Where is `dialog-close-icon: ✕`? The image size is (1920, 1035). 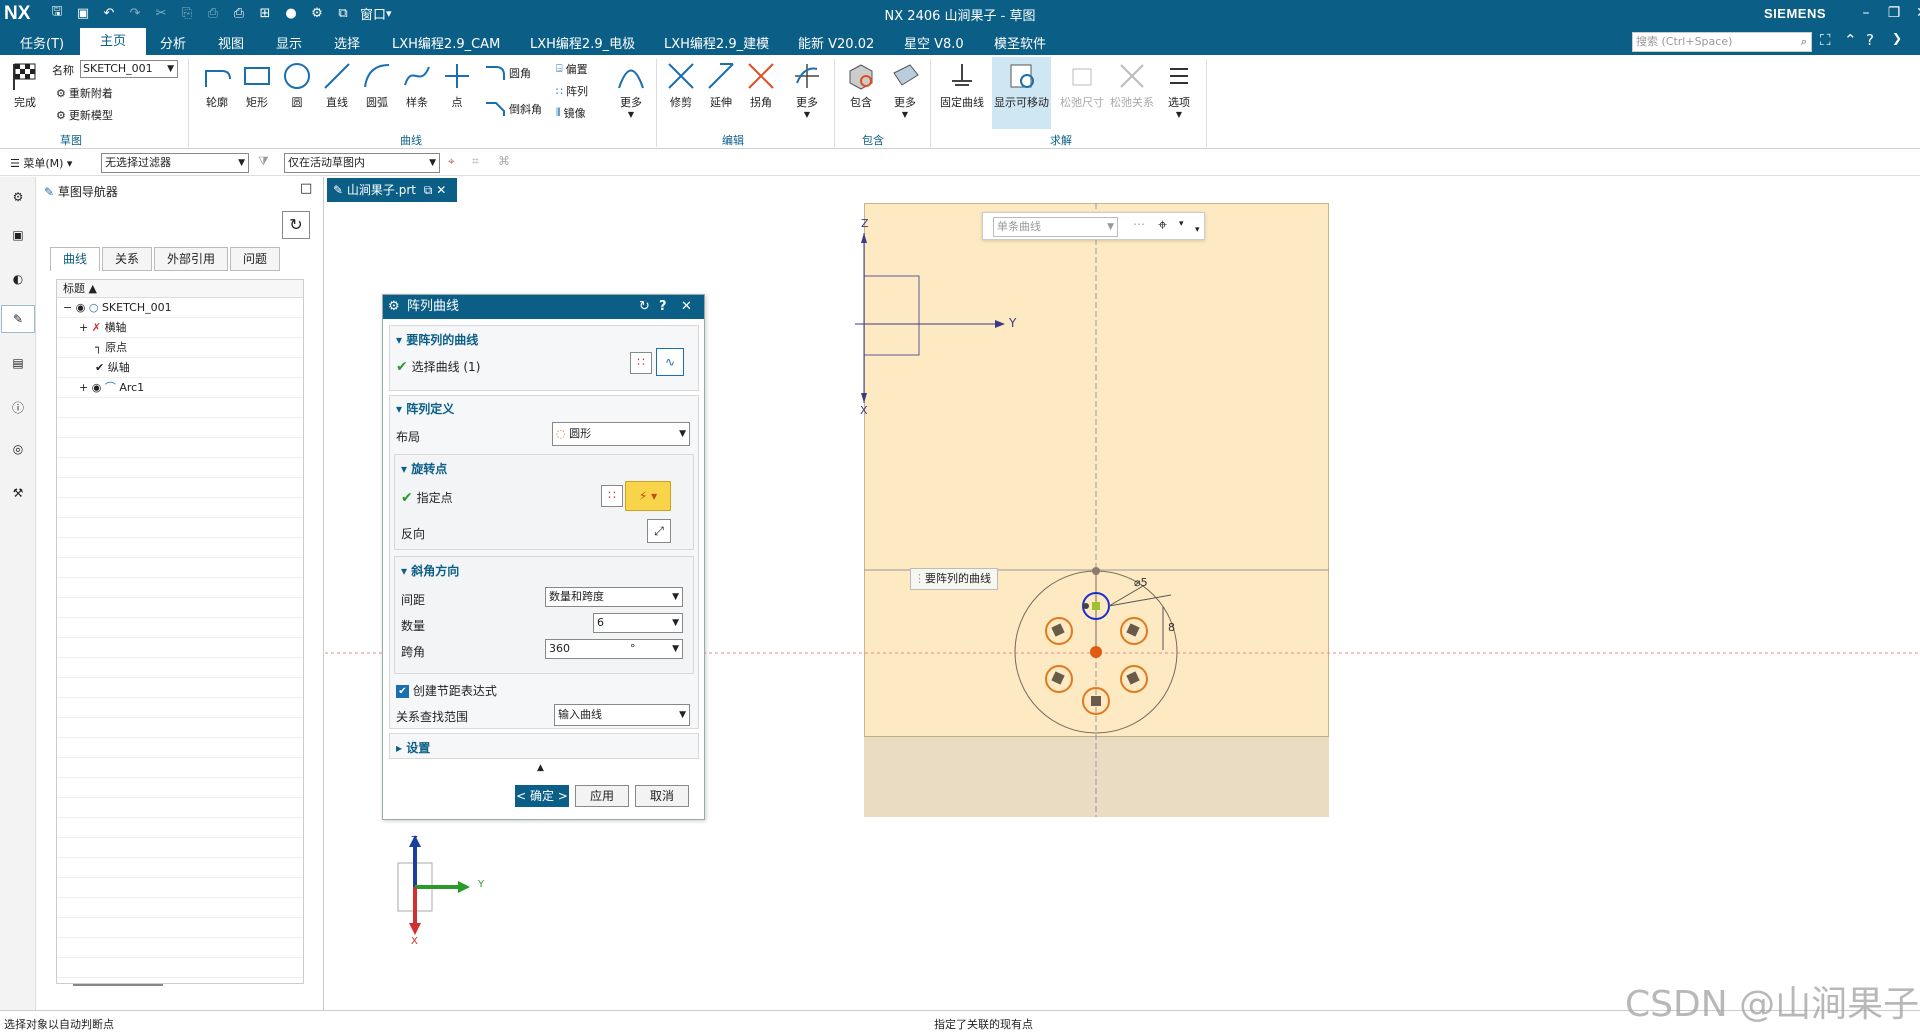
dialog-close-icon: ✕ is located at coordinates (686, 307).